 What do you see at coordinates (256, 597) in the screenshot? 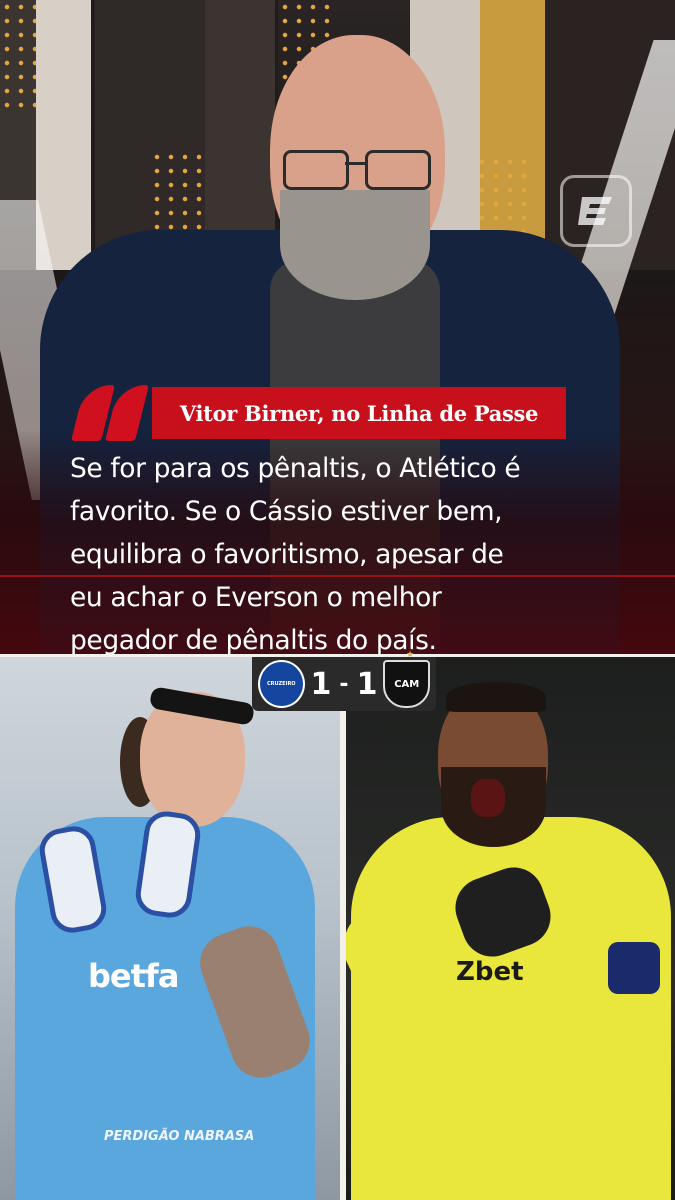
I see `quote-line: eu achar o Everson o melhor` at bounding box center [256, 597].